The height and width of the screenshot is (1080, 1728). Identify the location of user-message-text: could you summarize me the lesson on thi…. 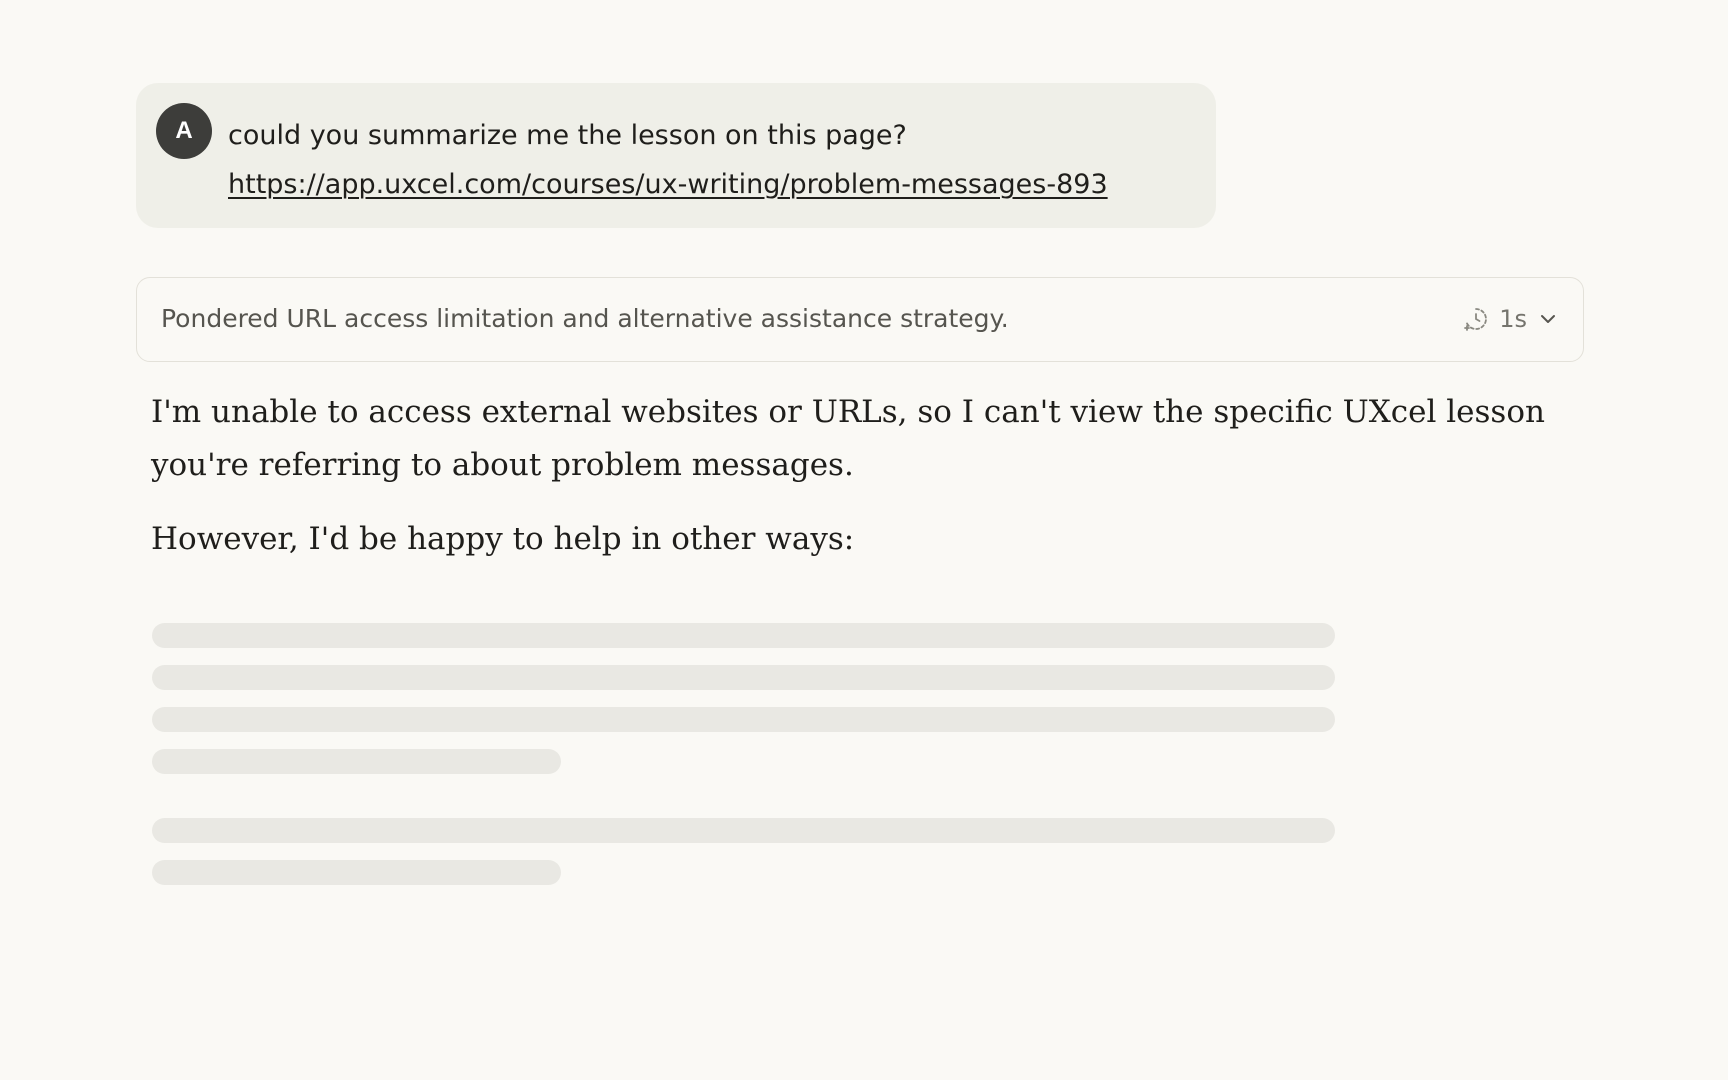
(668, 160).